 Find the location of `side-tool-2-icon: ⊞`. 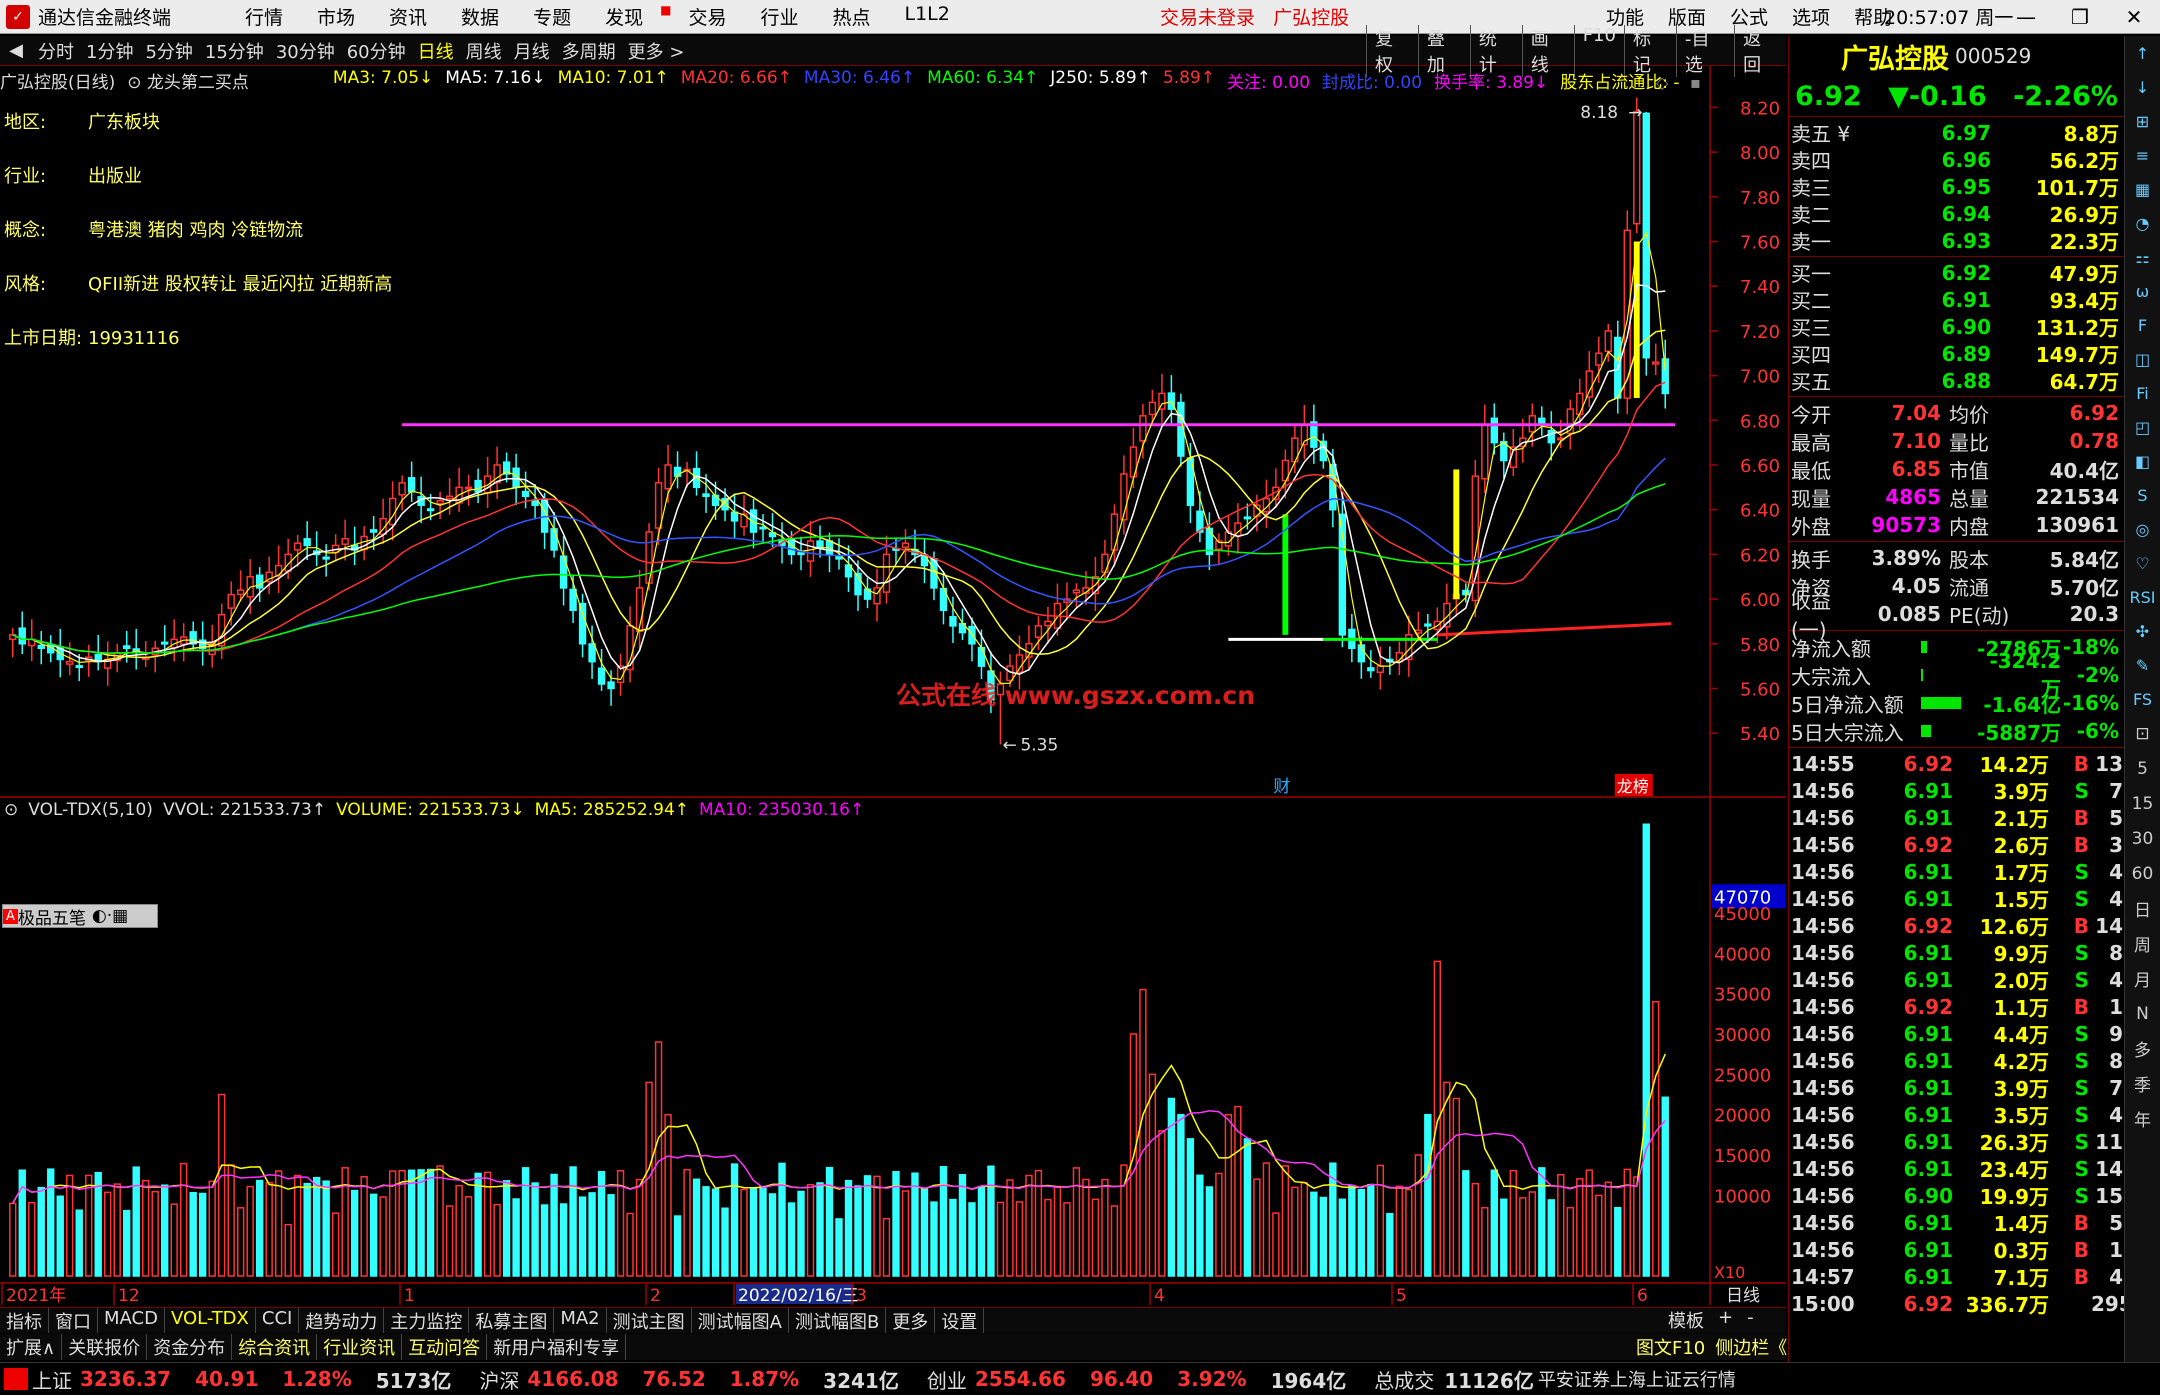

side-tool-2-icon: ⊞ is located at coordinates (2142, 121).